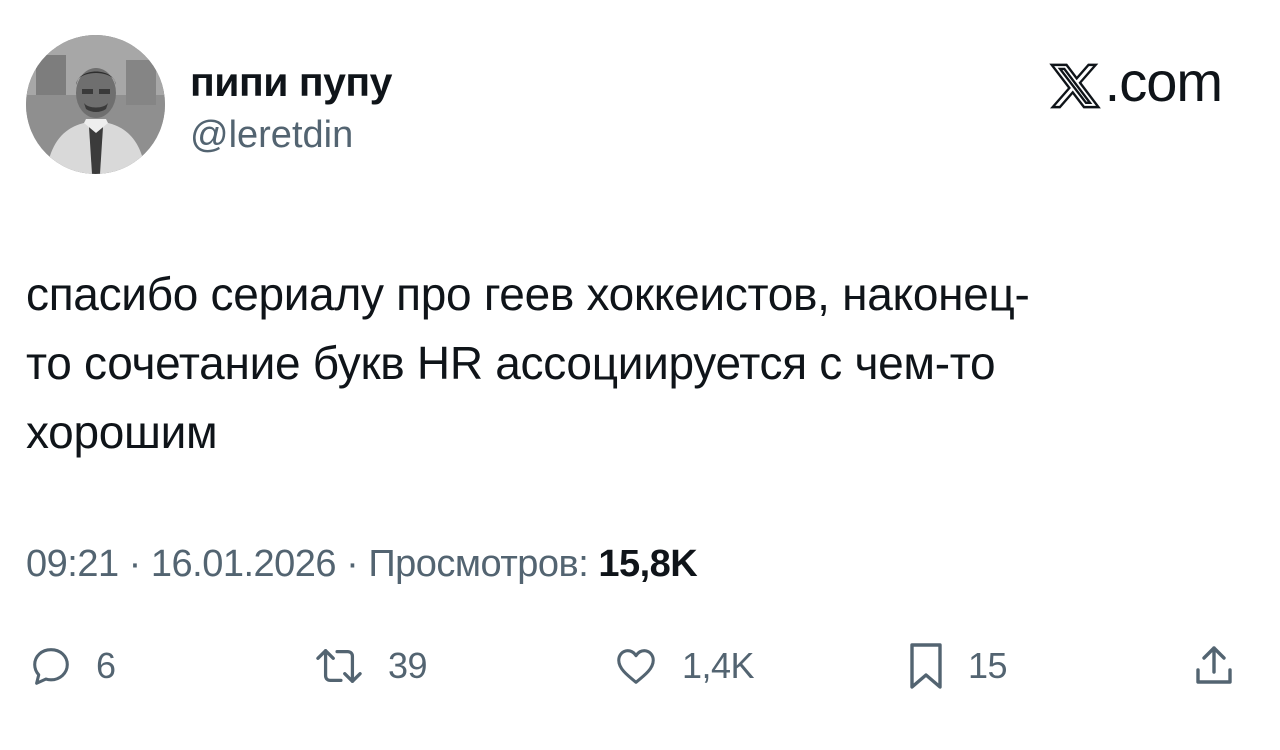 The height and width of the screenshot is (750, 1280). I want to click on reply-button: 6, so click(72, 666).